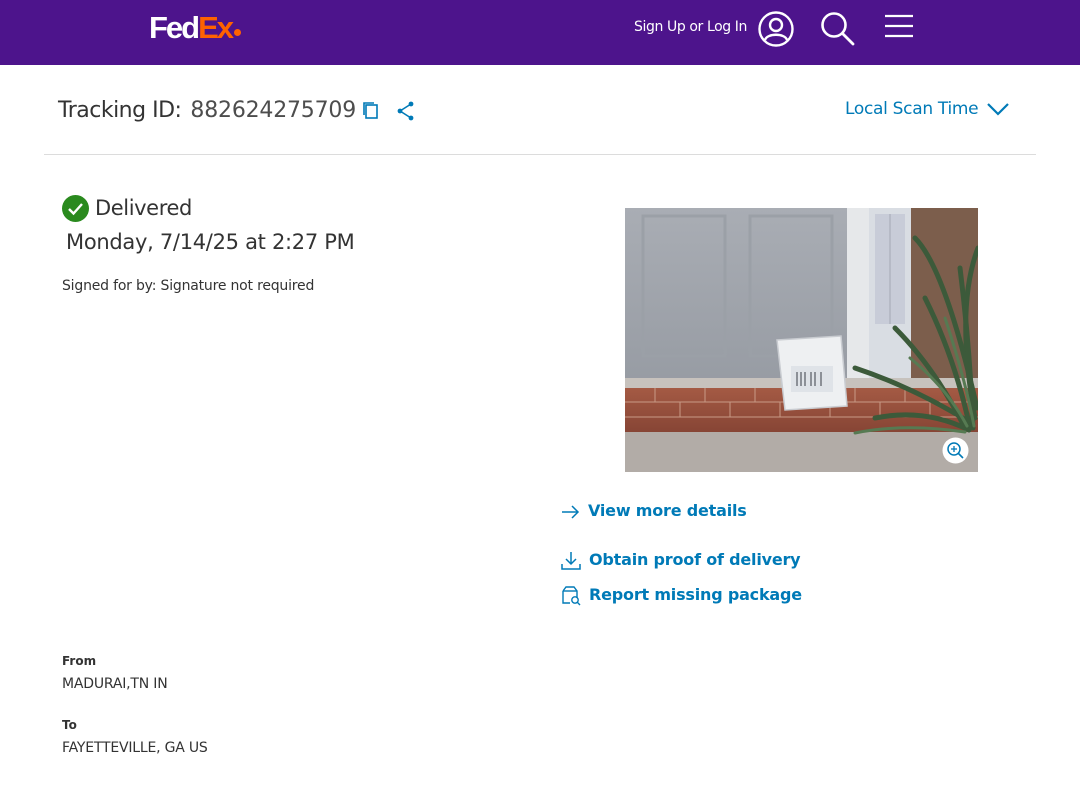  What do you see at coordinates (540, 32) in the screenshot?
I see `top-navigation-bar: FedEx Sign Up or Log In` at bounding box center [540, 32].